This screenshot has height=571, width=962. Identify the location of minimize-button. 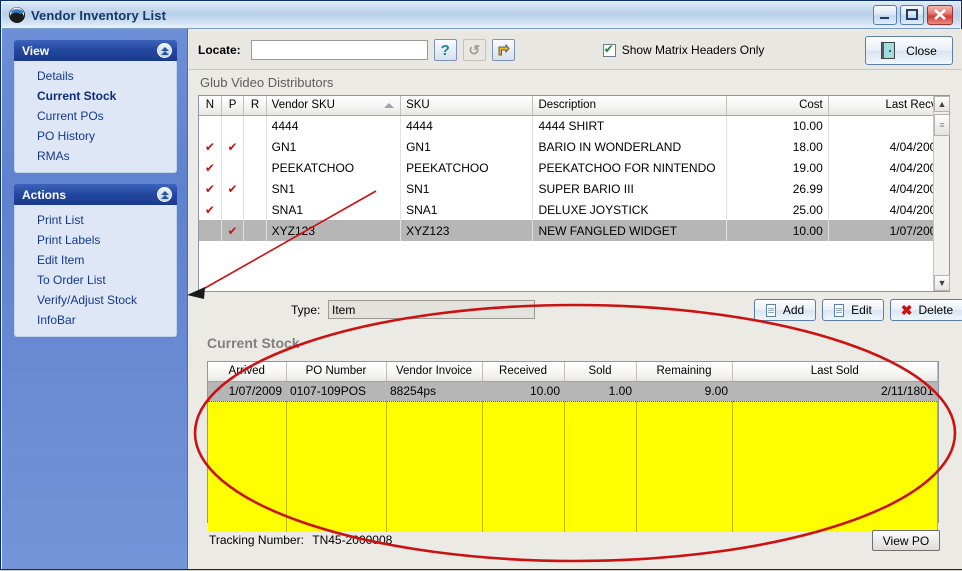
(885, 15).